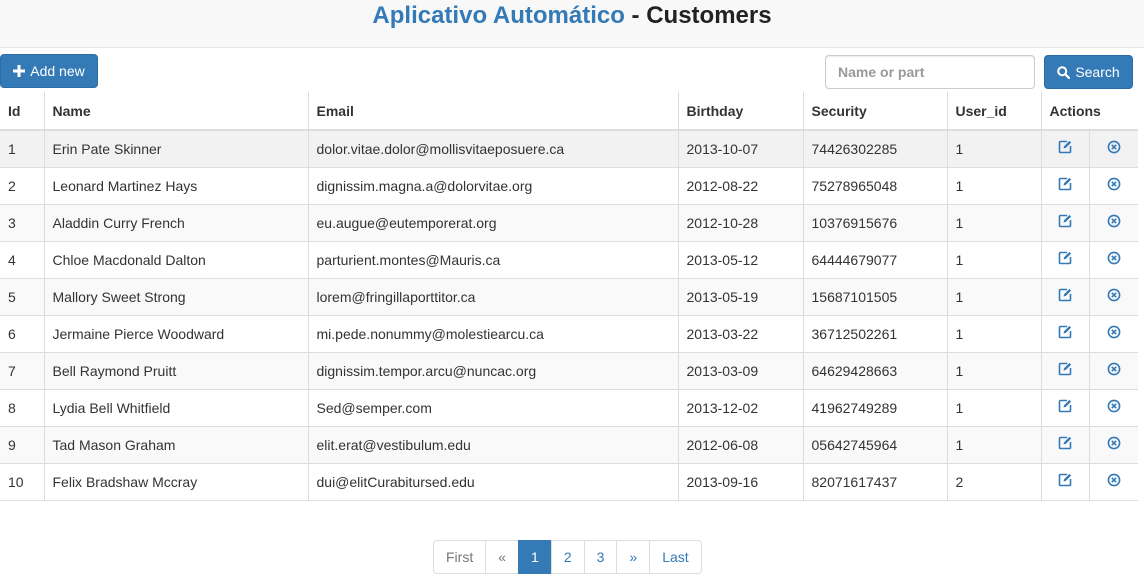 The width and height of the screenshot is (1144, 585). What do you see at coordinates (22, 185) in the screenshot?
I see `cell-id: 2` at bounding box center [22, 185].